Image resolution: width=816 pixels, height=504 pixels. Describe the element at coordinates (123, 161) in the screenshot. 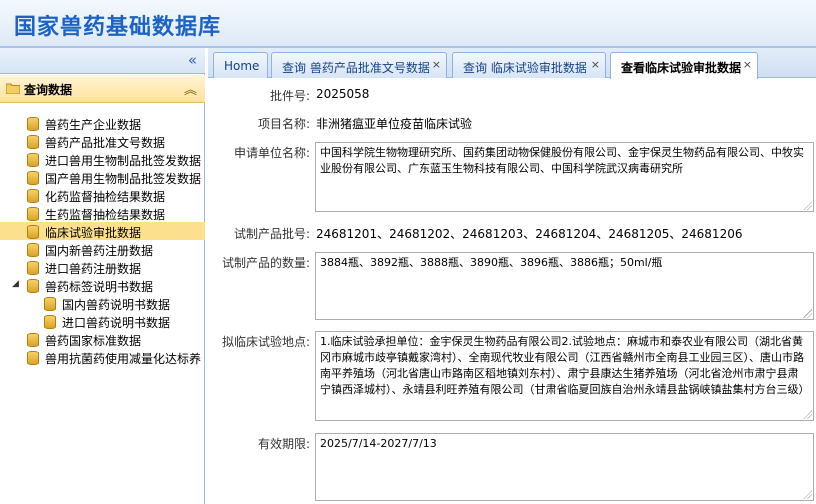

I see `sidebar-item-label: 进口兽用生物制品批签发数据` at that location.